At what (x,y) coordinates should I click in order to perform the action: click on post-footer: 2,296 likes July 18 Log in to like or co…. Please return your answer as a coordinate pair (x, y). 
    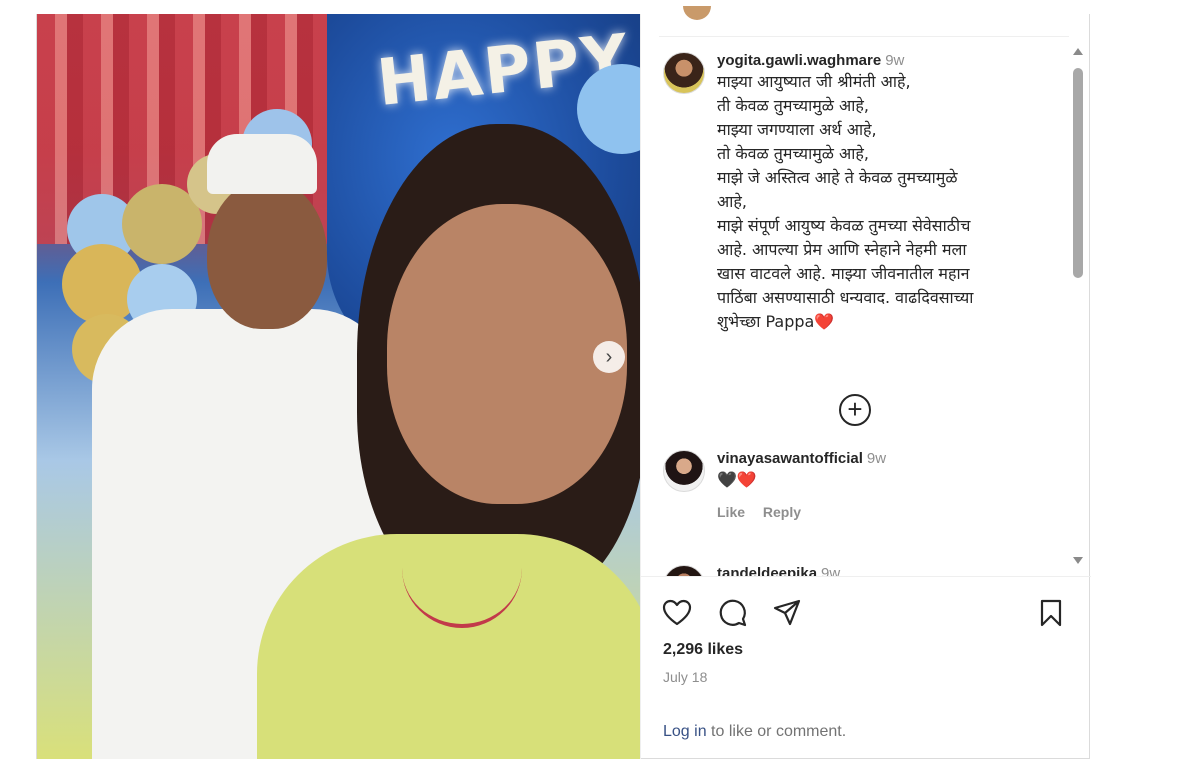
    Looking at the image, I should click on (866, 667).